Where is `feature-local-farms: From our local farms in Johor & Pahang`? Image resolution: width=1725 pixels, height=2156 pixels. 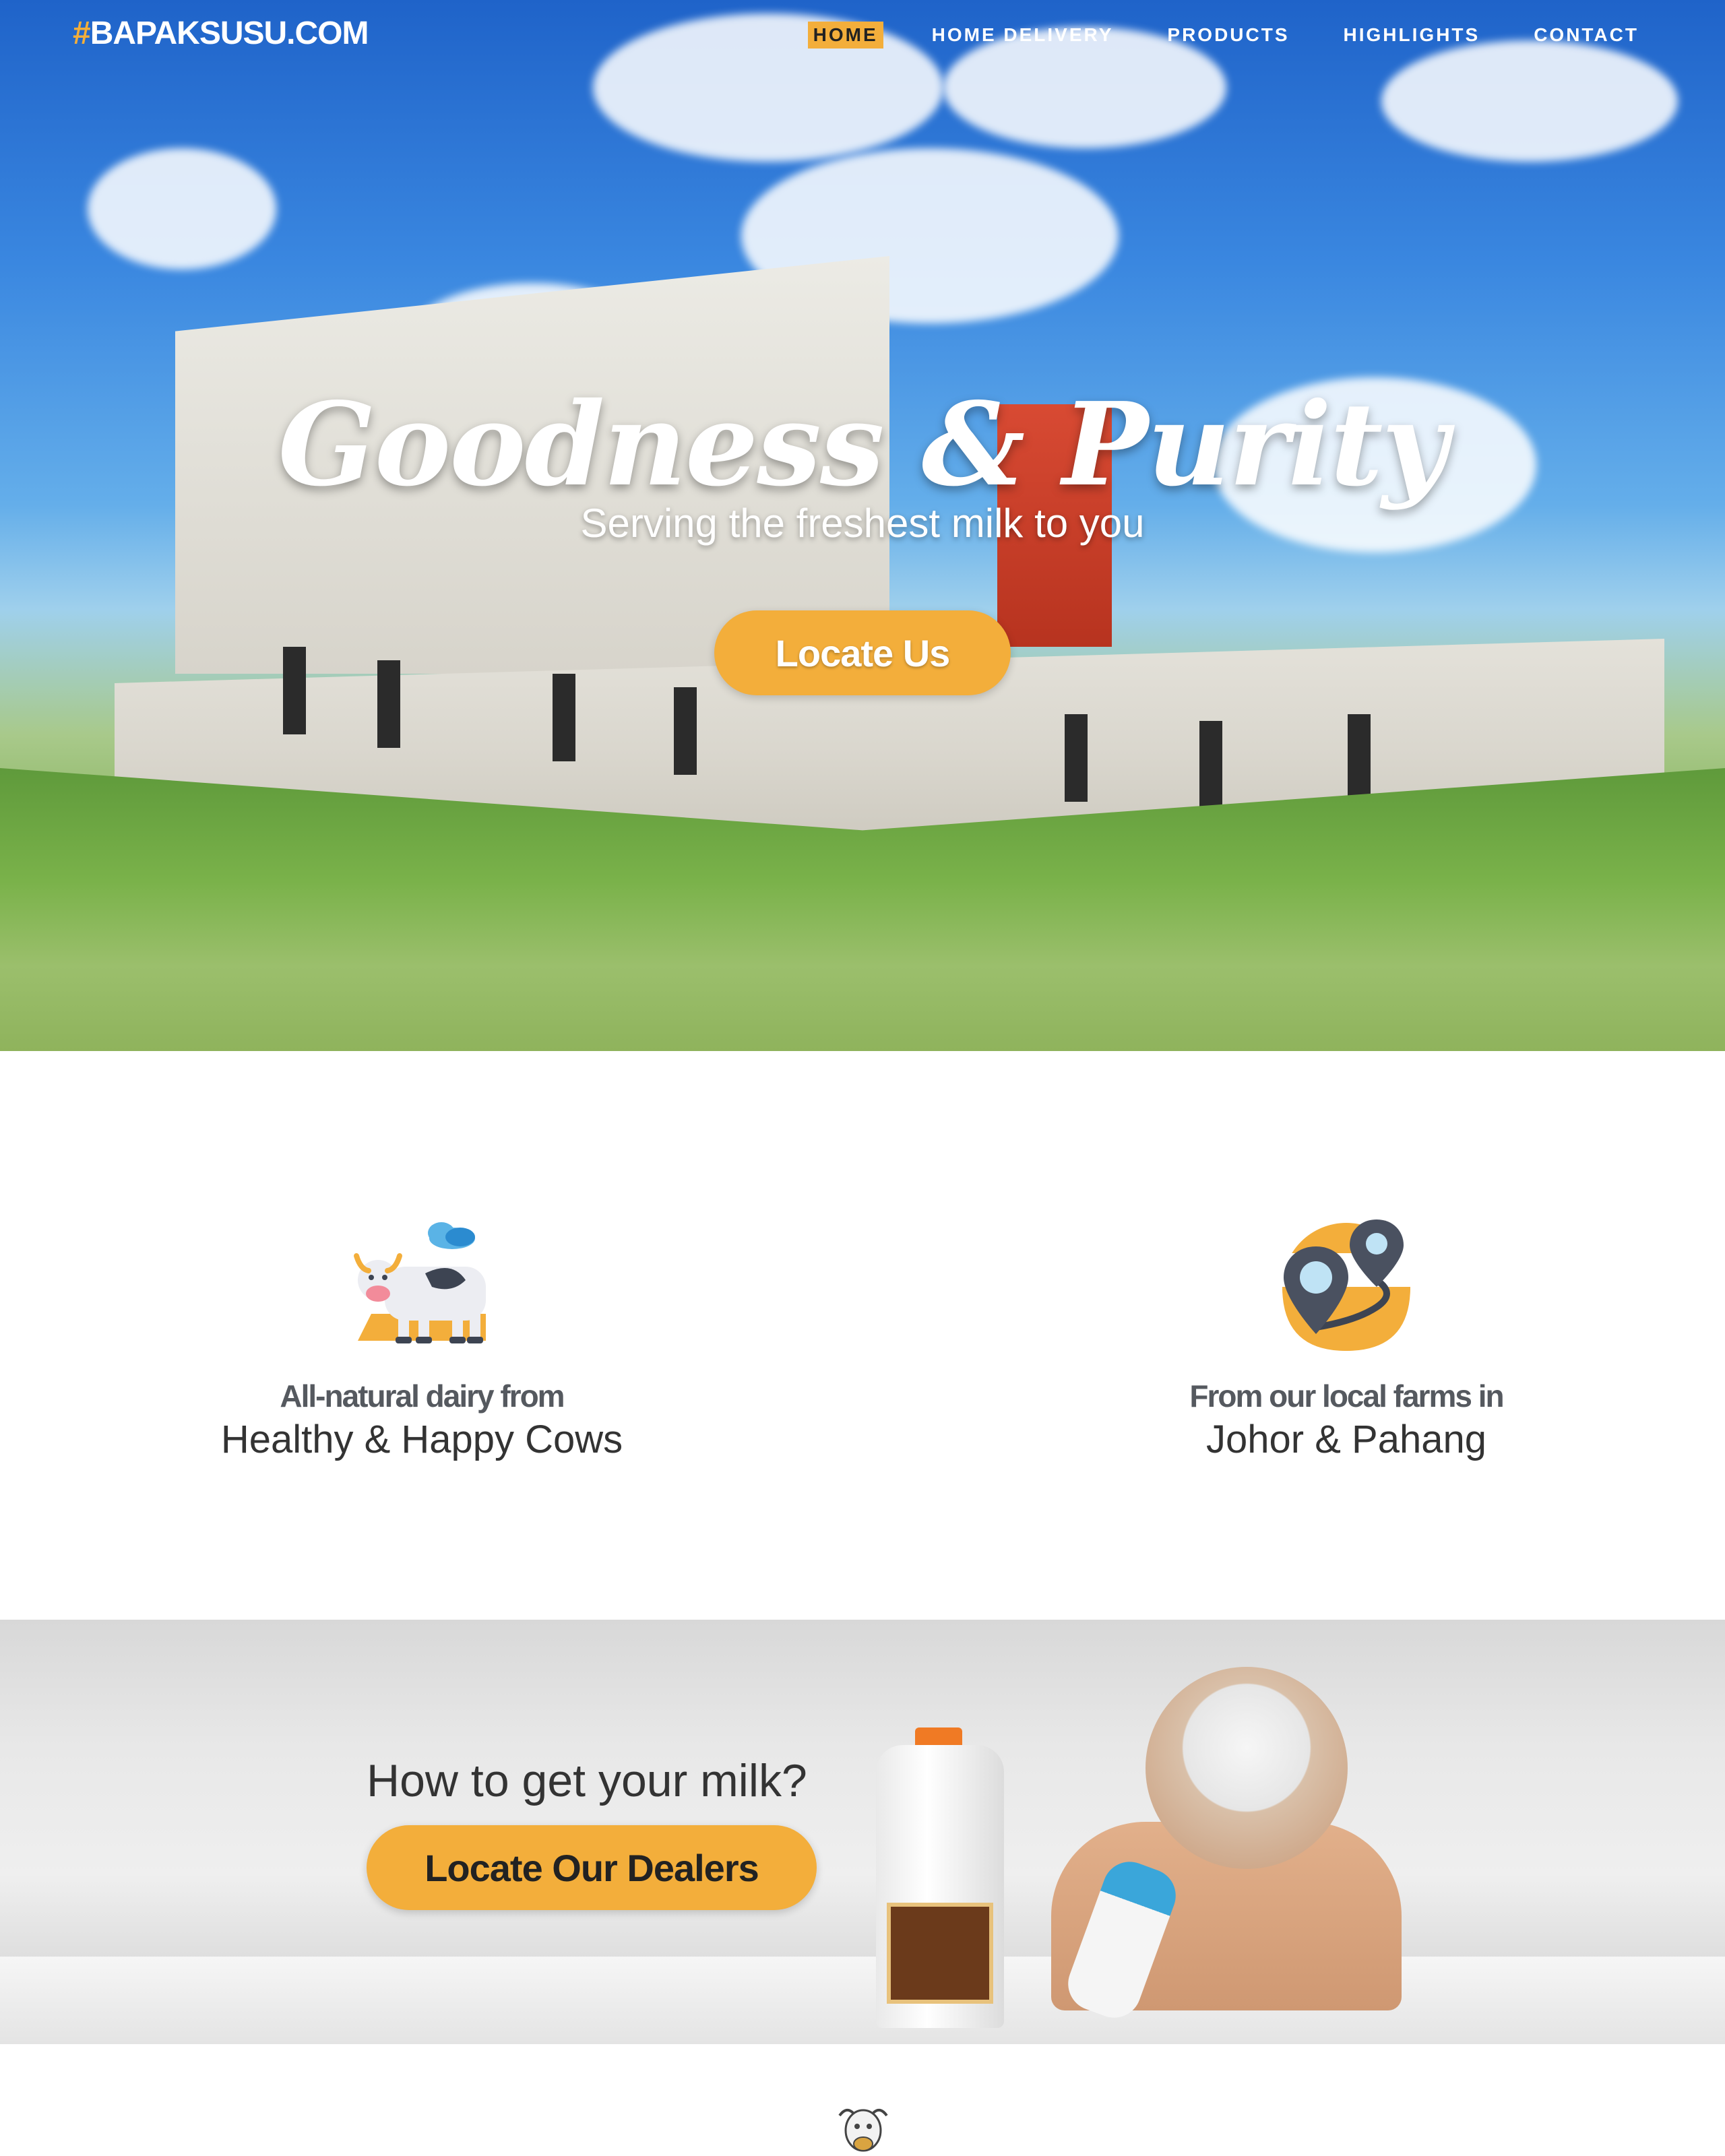 feature-local-farms: From our local farms in Johor & Pahang is located at coordinates (1346, 1337).